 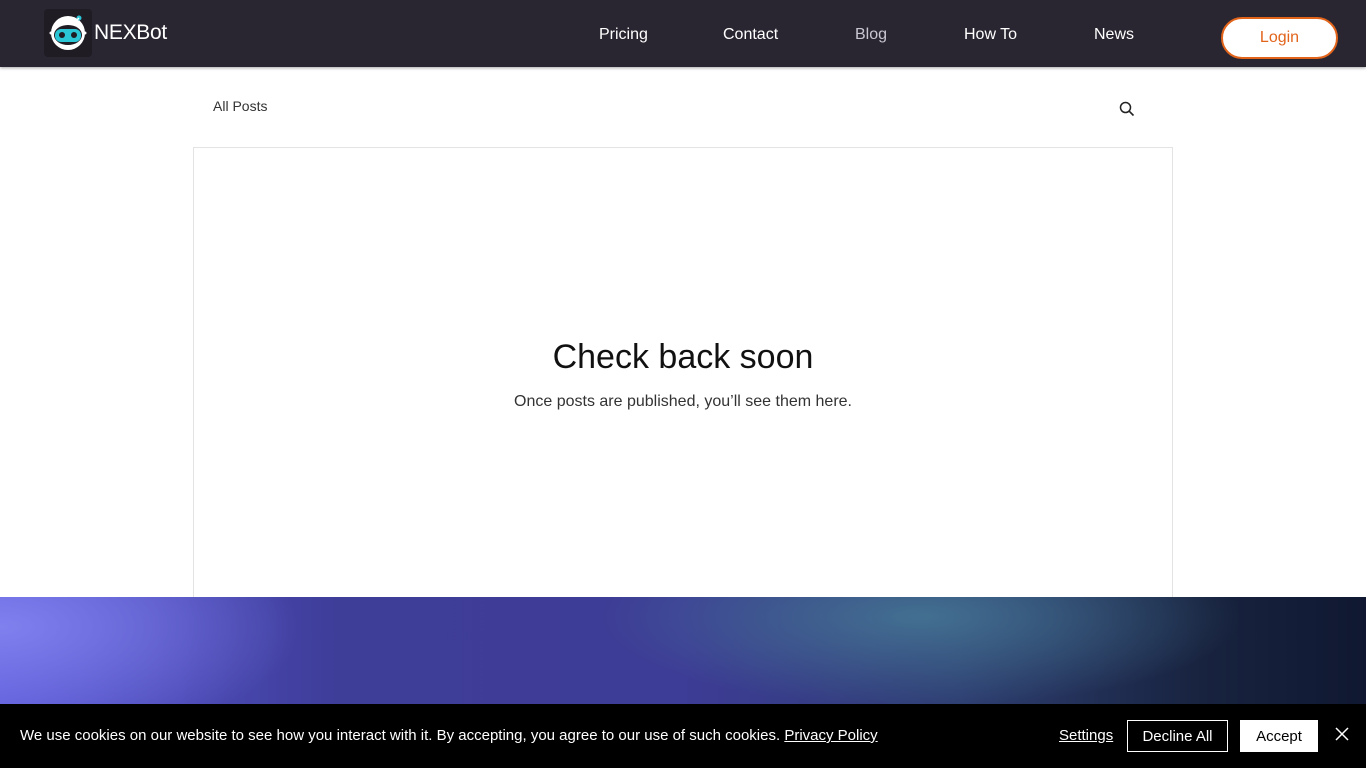 What do you see at coordinates (1114, 35) in the screenshot?
I see `nav-item-news: News` at bounding box center [1114, 35].